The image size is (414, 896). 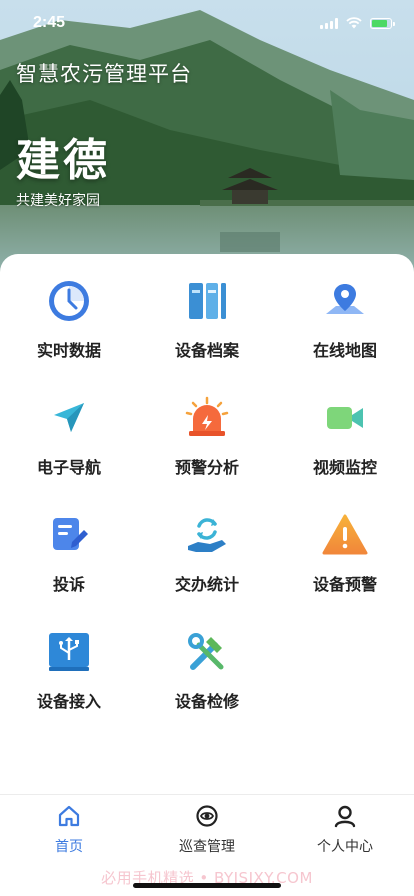 I want to click on home-icon, so click(x=69, y=816).